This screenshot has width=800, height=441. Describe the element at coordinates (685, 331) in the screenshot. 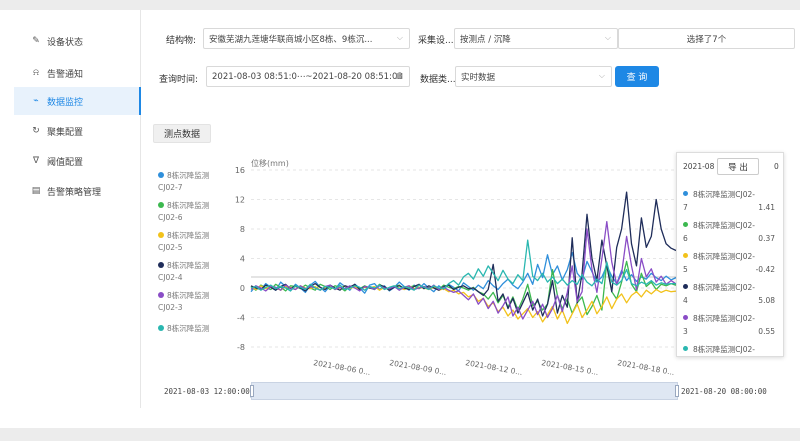

I see `tooltip-series-suffix: 3` at that location.